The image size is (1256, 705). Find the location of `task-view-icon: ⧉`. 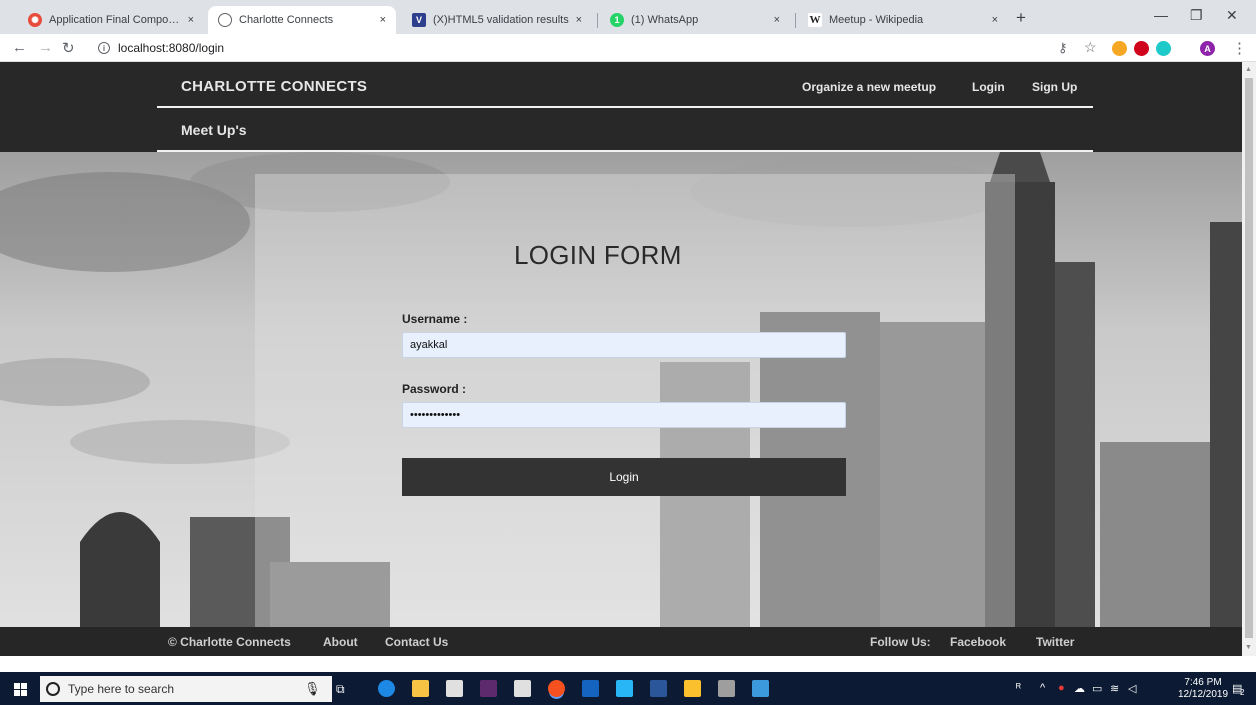

task-view-icon: ⧉ is located at coordinates (340, 689).